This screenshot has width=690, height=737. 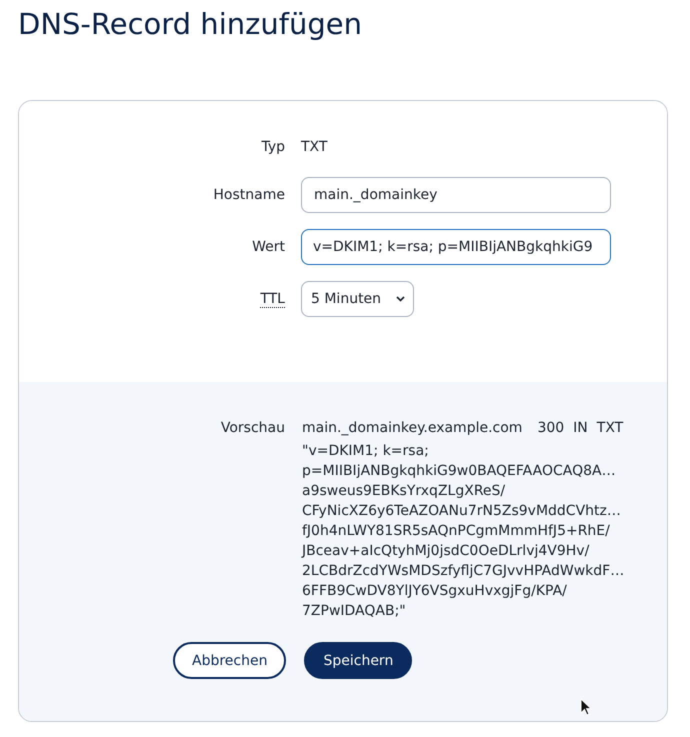 What do you see at coordinates (190, 24) in the screenshot?
I see `page-title: DNS-Record hinzufügen` at bounding box center [190, 24].